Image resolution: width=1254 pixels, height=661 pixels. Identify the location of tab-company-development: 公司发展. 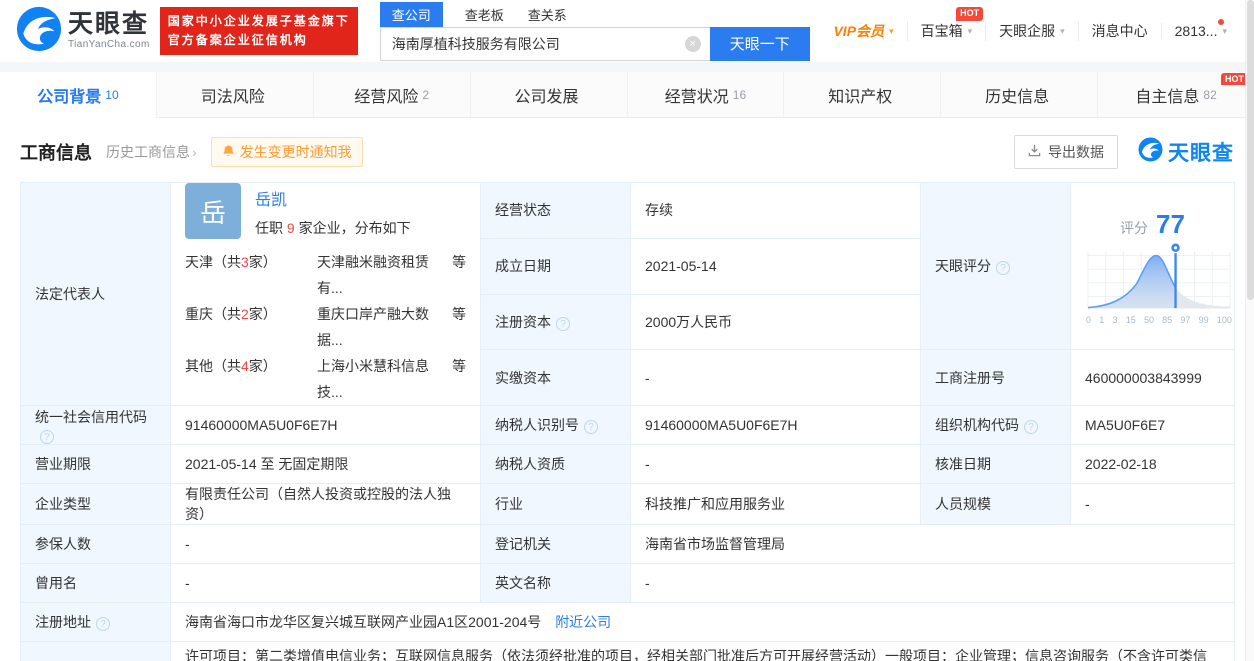
(549, 95).